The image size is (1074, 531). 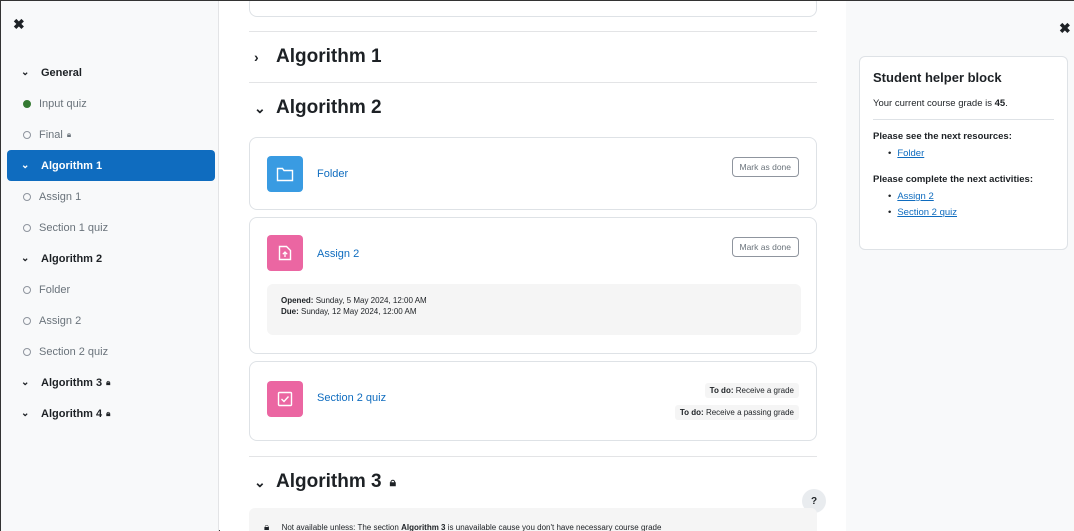 What do you see at coordinates (963, 119) in the screenshot?
I see `block-divider` at bounding box center [963, 119].